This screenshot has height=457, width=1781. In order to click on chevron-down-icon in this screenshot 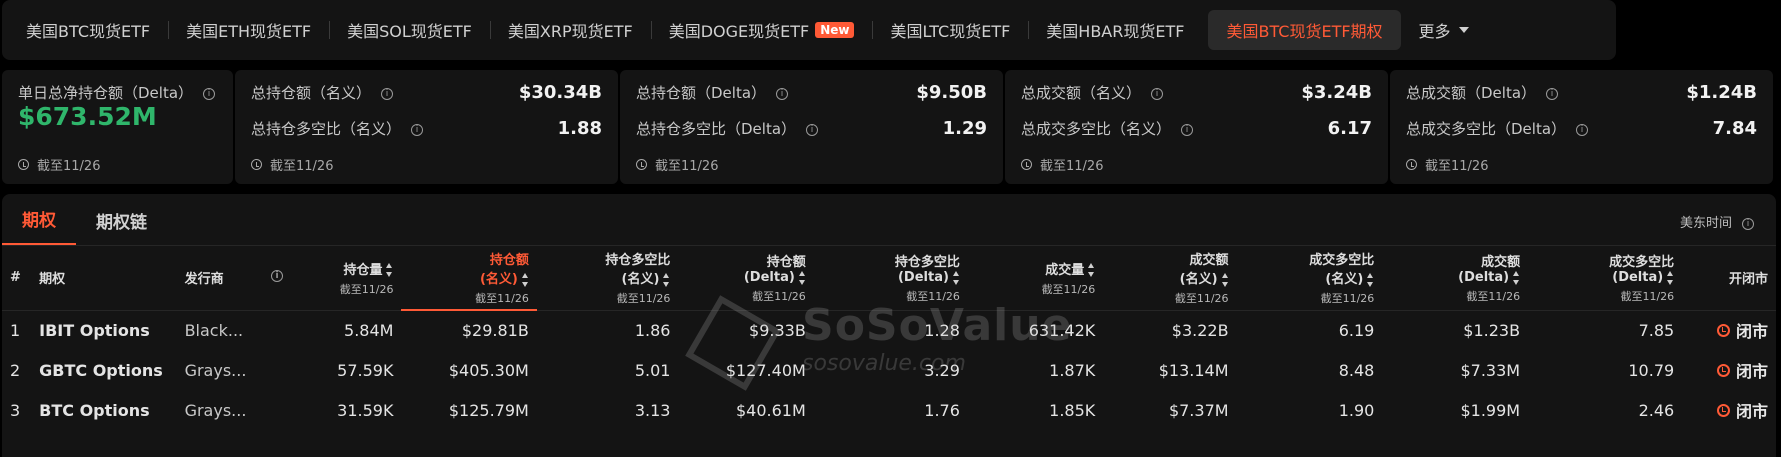, I will do `click(1463, 30)`.